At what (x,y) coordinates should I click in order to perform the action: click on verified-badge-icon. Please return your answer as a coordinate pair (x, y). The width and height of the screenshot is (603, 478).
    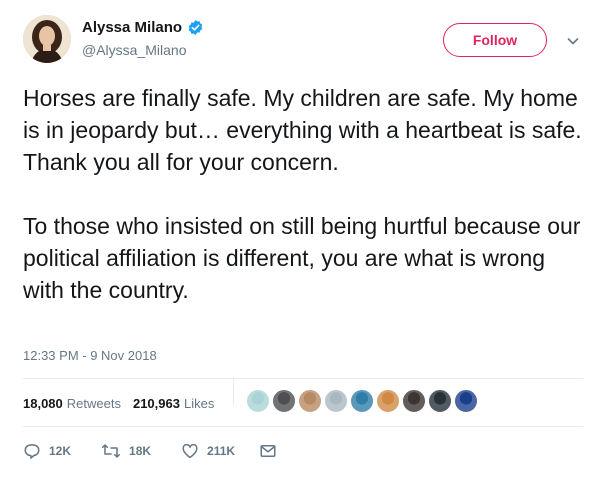
    Looking at the image, I should click on (195, 27).